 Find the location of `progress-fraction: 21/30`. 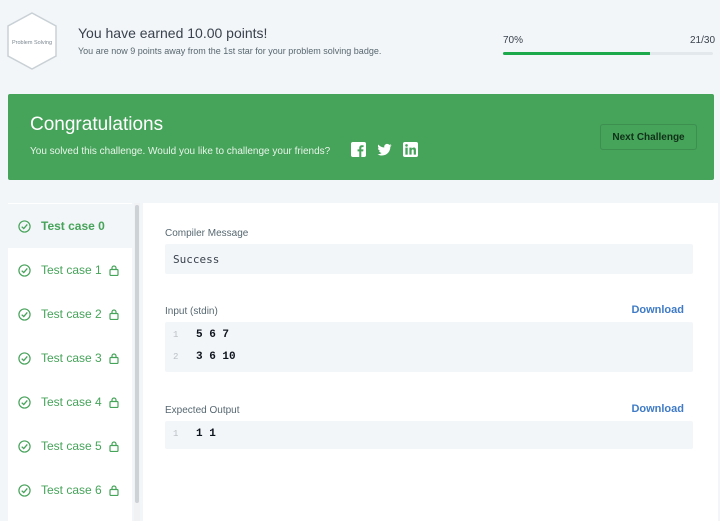

progress-fraction: 21/30 is located at coordinates (703, 40).